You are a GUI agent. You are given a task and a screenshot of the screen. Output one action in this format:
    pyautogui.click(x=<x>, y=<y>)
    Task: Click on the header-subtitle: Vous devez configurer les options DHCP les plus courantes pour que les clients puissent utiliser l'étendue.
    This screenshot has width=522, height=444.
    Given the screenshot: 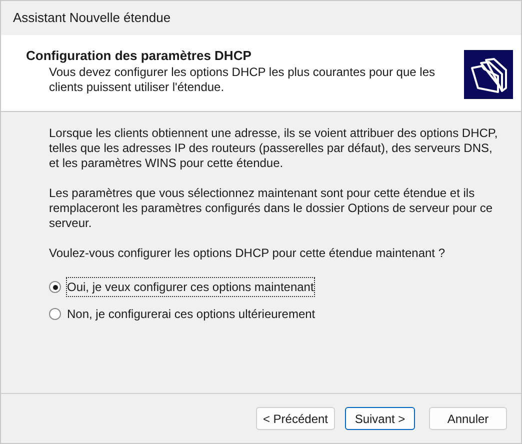 What is the action you would take?
    pyautogui.click(x=242, y=80)
    